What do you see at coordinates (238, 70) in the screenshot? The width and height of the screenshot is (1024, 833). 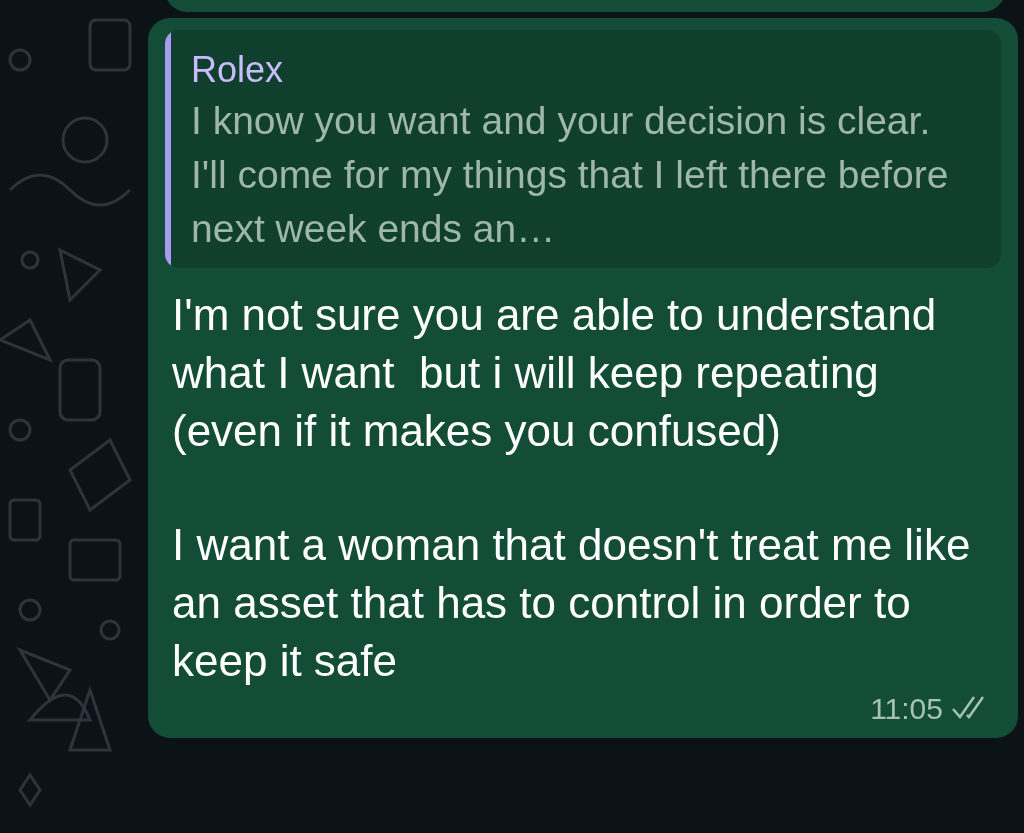 I see `quote-sender: Rolex` at bounding box center [238, 70].